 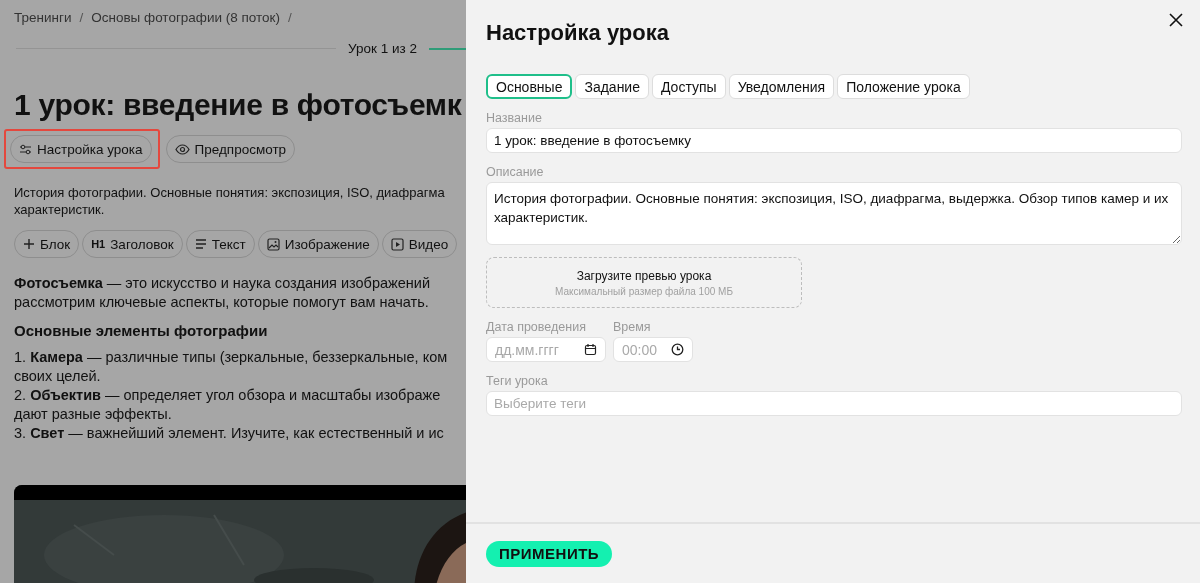 What do you see at coordinates (230, 149) in the screenshot?
I see `preview-button: Предпросмотр` at bounding box center [230, 149].